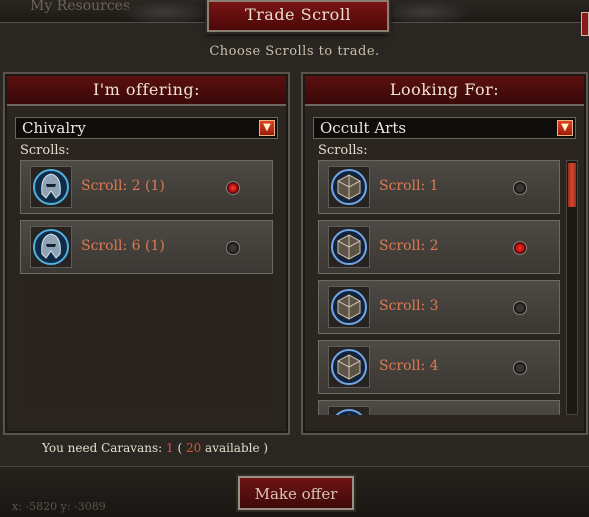 This screenshot has height=517, width=589. What do you see at coordinates (179, 448) in the screenshot?
I see `open-paren: (` at bounding box center [179, 448].